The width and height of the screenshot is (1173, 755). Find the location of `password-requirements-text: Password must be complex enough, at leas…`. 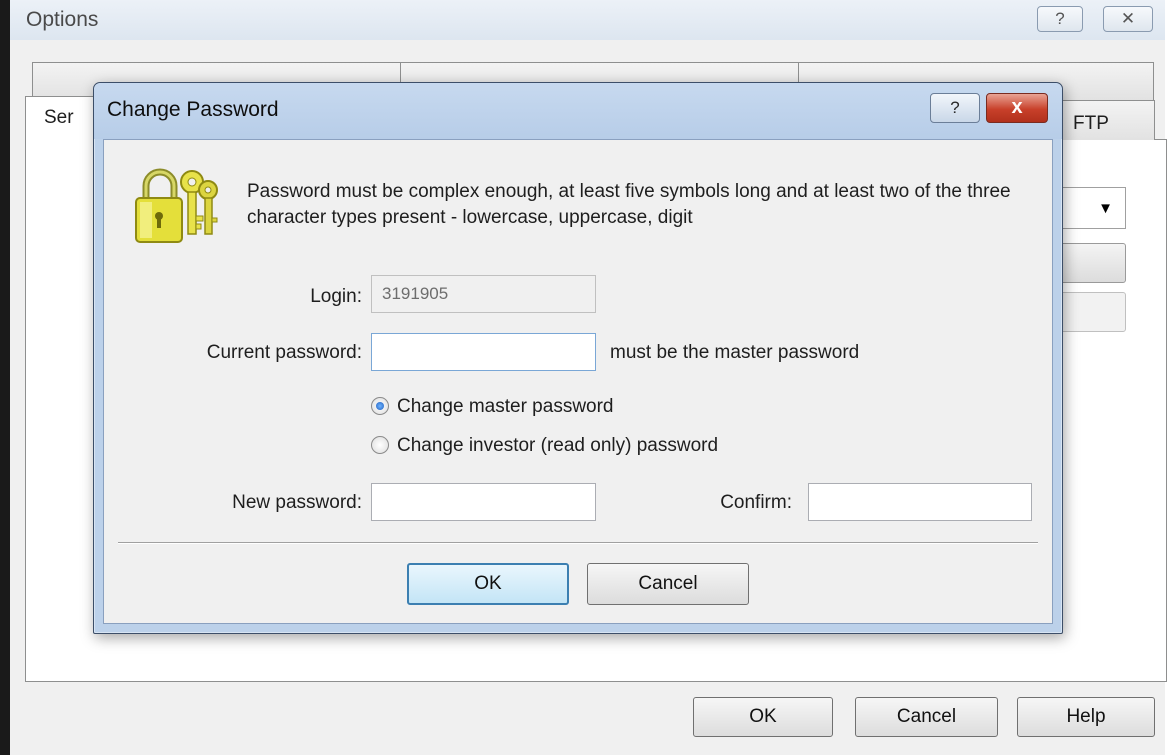

password-requirements-text: Password must be complex enough, at leas… is located at coordinates (629, 204).